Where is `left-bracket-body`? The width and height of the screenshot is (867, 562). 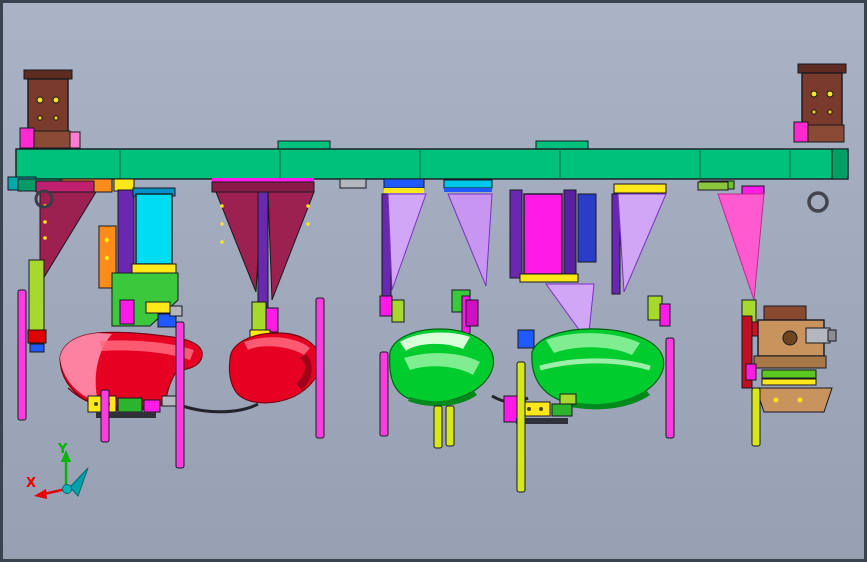
left-bracket-body is located at coordinates (48, 106).